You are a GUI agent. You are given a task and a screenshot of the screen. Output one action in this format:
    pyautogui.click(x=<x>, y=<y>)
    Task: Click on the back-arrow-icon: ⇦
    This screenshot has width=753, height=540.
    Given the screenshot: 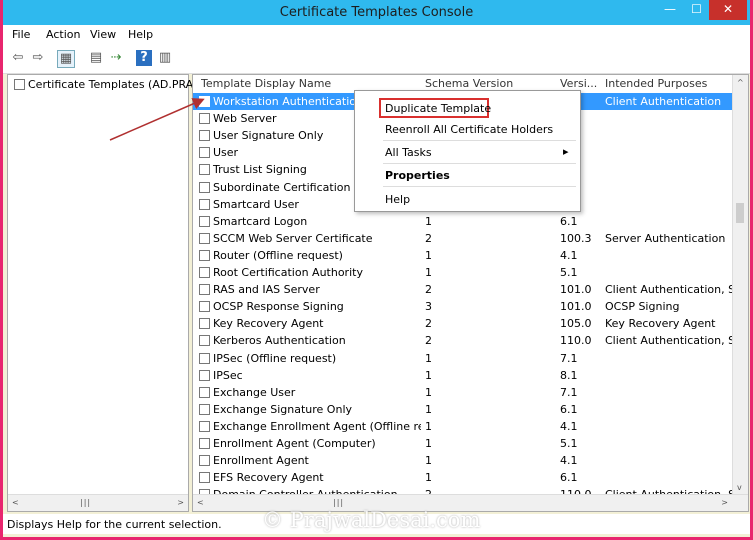 What is the action you would take?
    pyautogui.click(x=18, y=58)
    